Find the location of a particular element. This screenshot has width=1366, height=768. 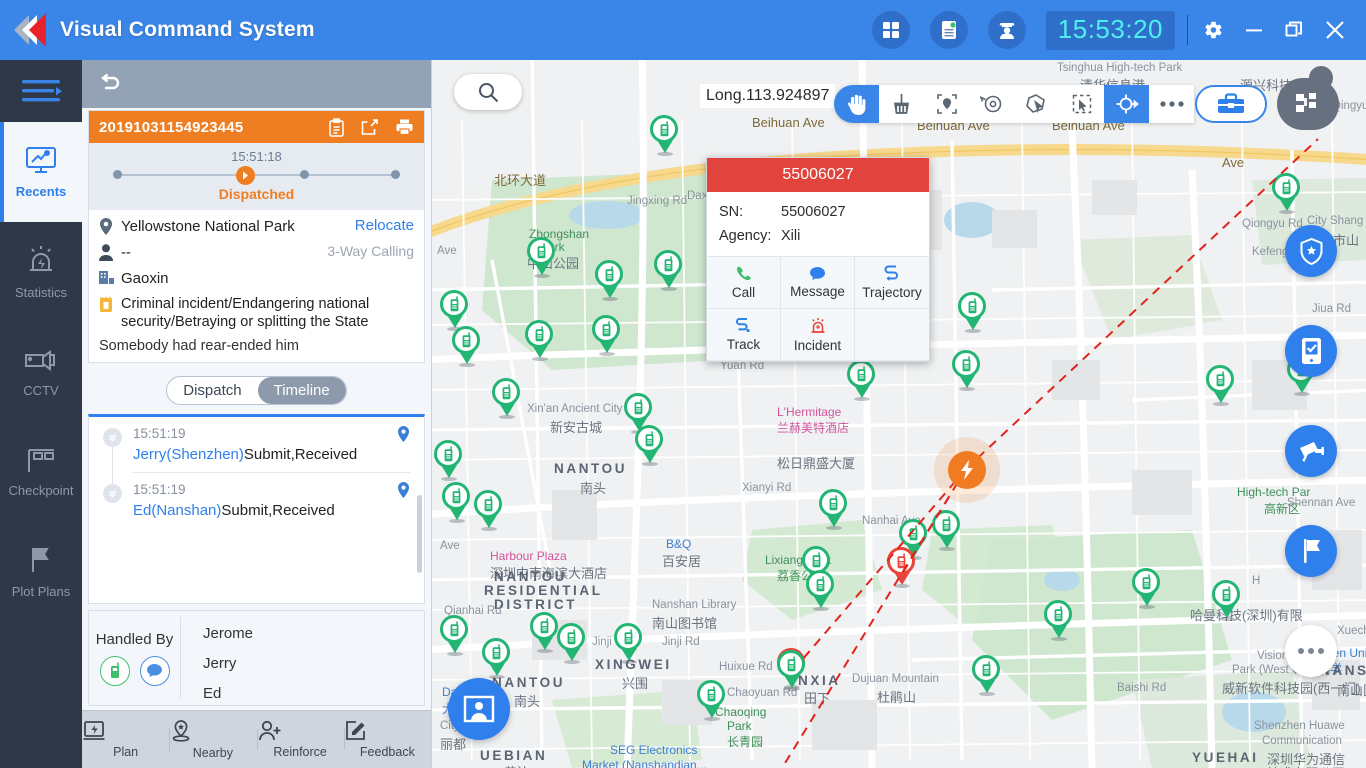

more-dots-icon is located at coordinates (1311, 651).